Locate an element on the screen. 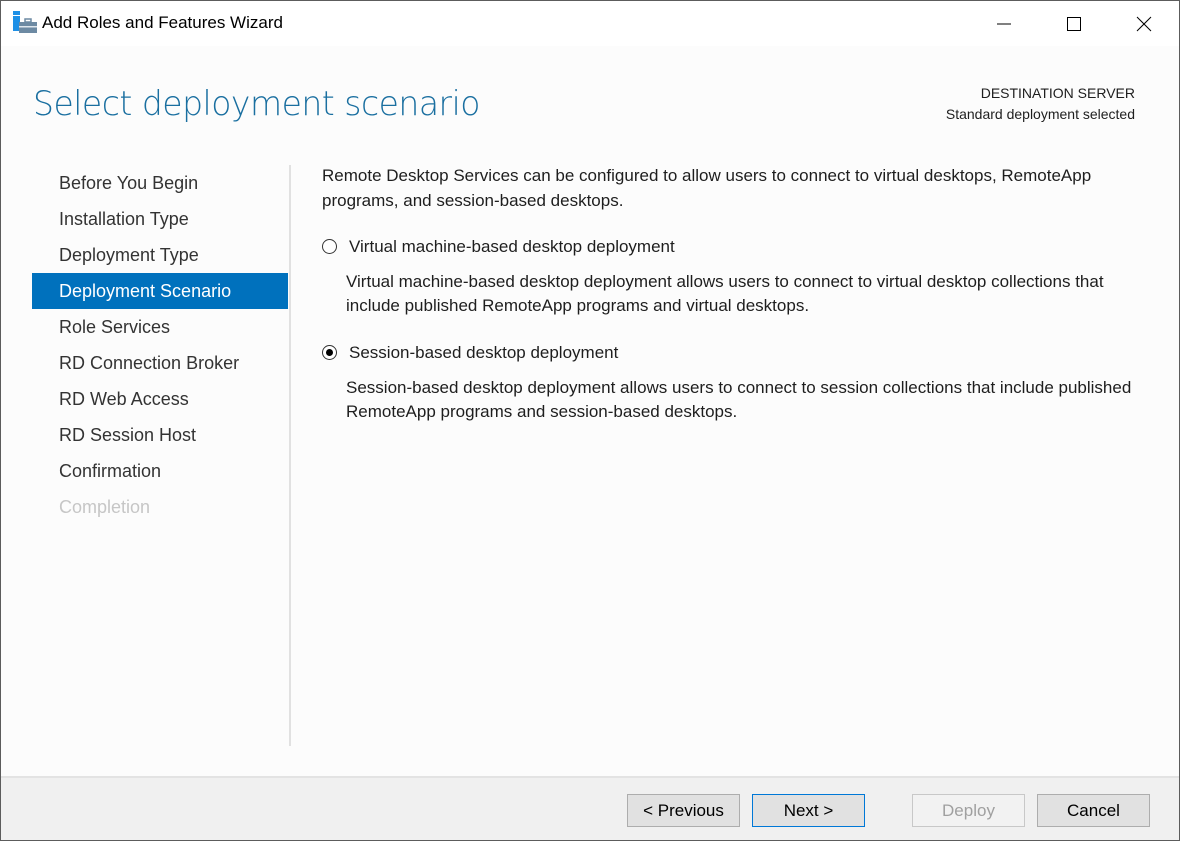 The height and width of the screenshot is (841, 1180). minimize-icon is located at coordinates (1004, 23).